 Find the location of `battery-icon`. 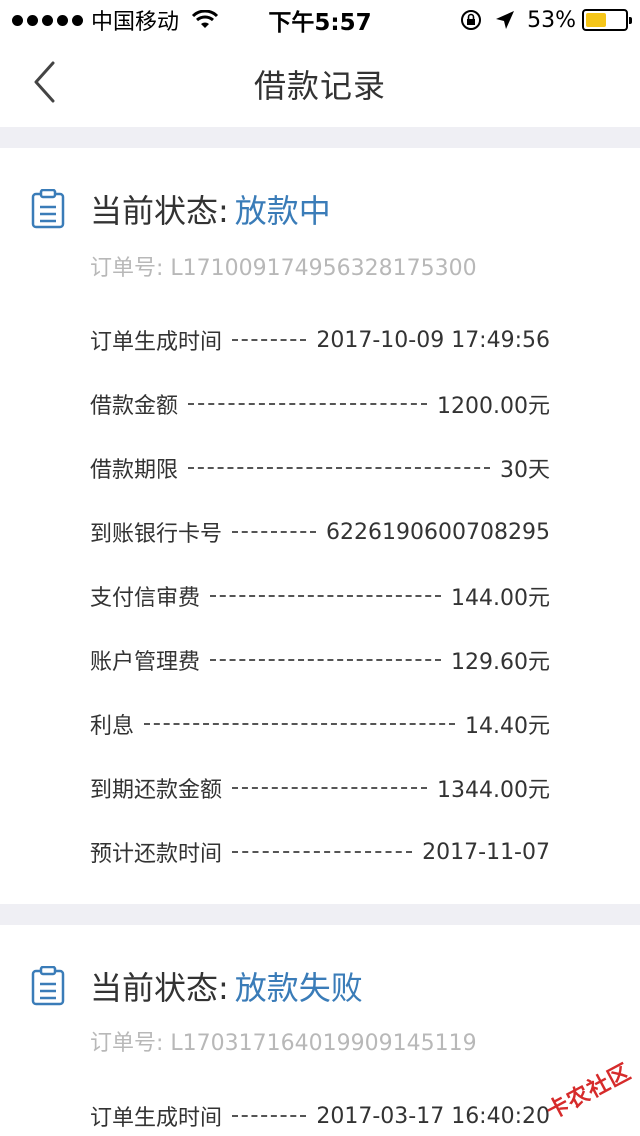

battery-icon is located at coordinates (607, 20).